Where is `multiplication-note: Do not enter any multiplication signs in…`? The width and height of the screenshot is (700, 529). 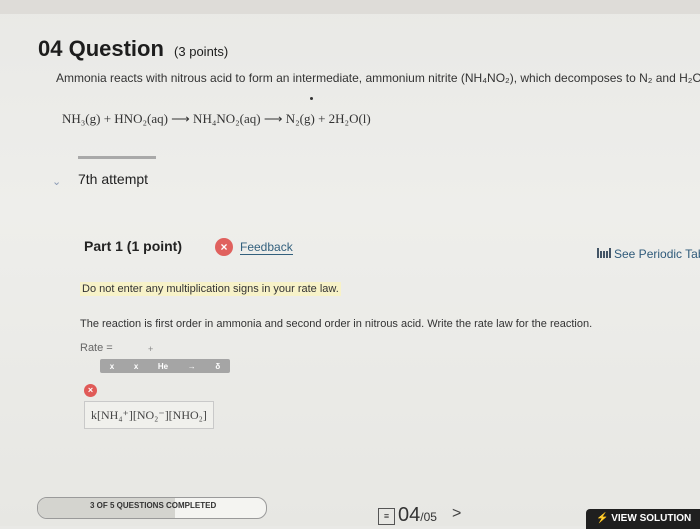 multiplication-note: Do not enter any multiplication signs in… is located at coordinates (210, 289).